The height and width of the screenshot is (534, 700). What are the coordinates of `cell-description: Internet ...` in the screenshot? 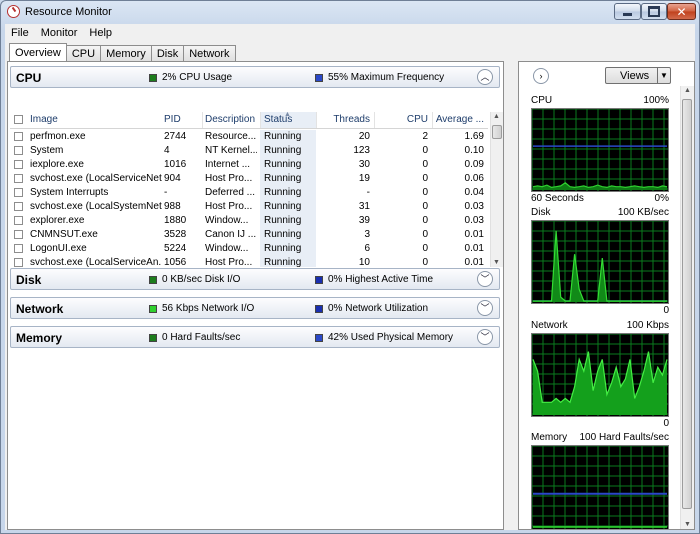 It's located at (228, 164).